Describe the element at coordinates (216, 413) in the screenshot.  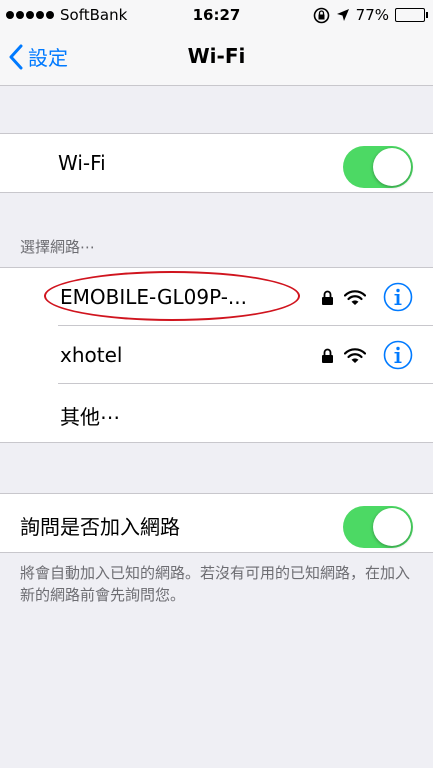
I see `network-row-other: 其他⋯` at that location.